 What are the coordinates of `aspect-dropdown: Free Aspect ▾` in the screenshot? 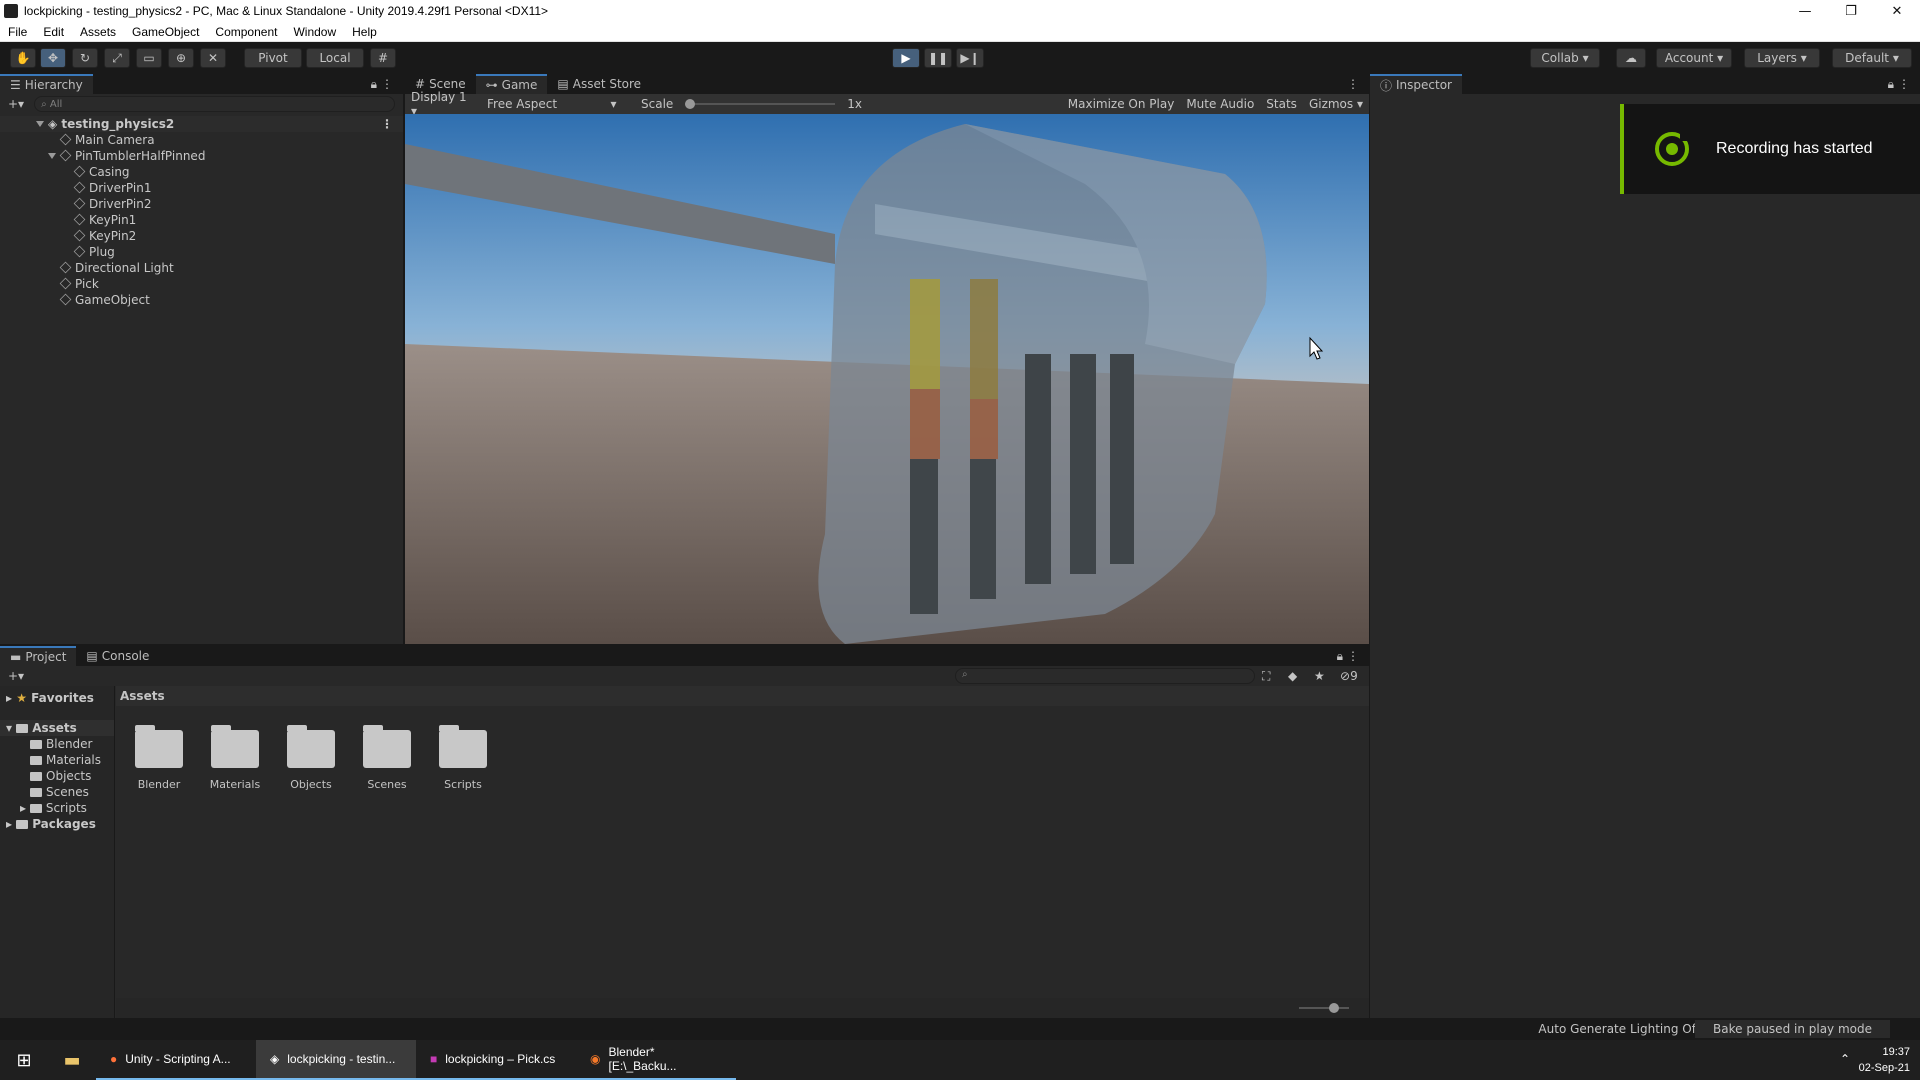 It's located at (558, 104).